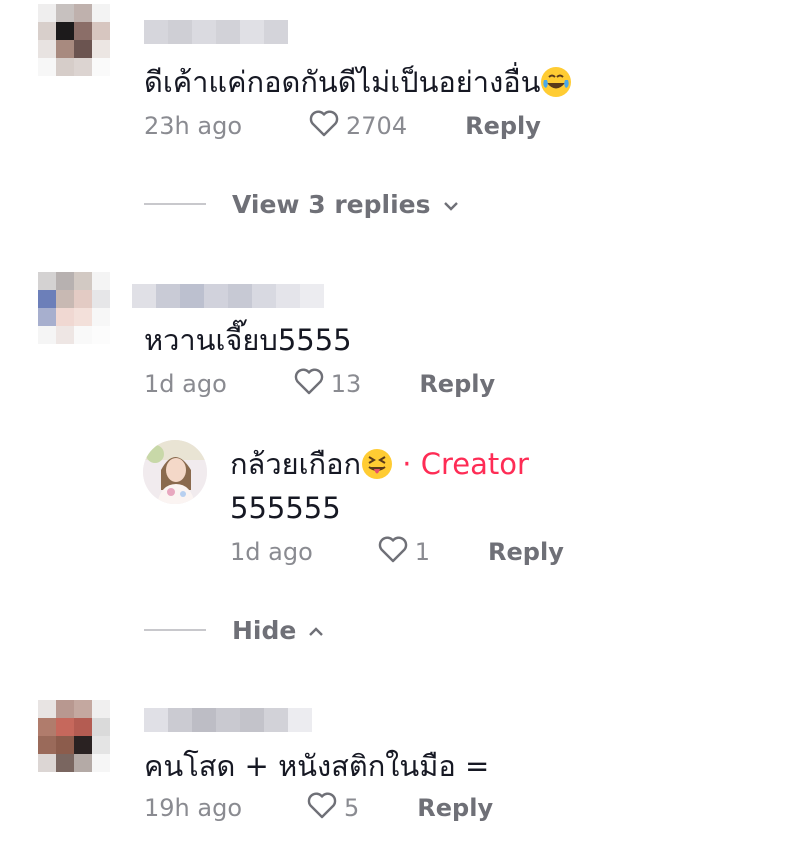 Image resolution: width=800 pixels, height=847 pixels. Describe the element at coordinates (446, 204) in the screenshot. I see `chevron-down-icon` at that location.